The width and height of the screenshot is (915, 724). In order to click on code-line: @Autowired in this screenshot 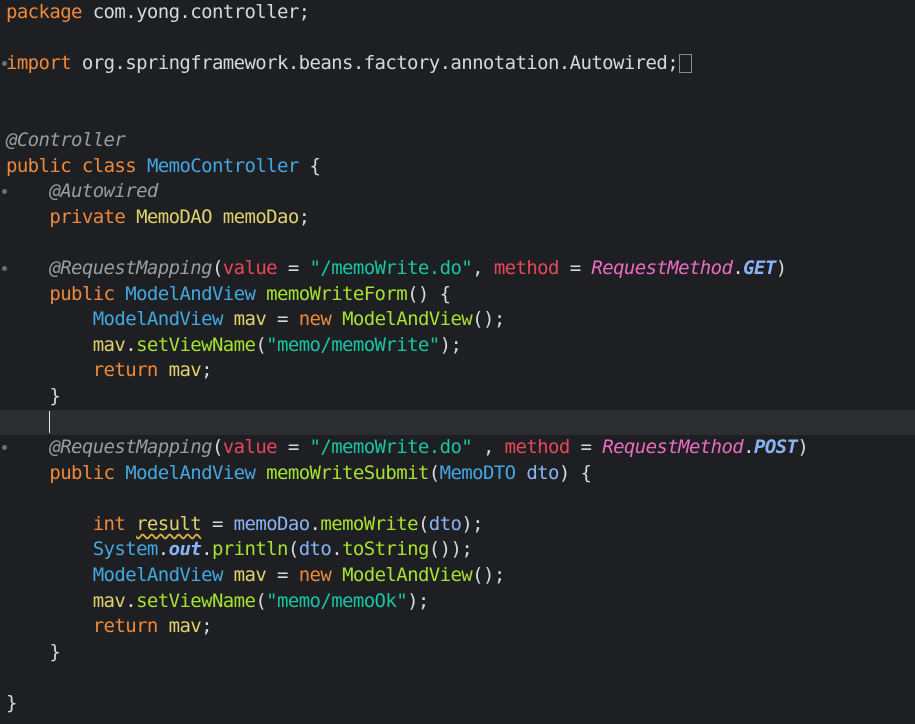, I will do `click(458, 192)`.